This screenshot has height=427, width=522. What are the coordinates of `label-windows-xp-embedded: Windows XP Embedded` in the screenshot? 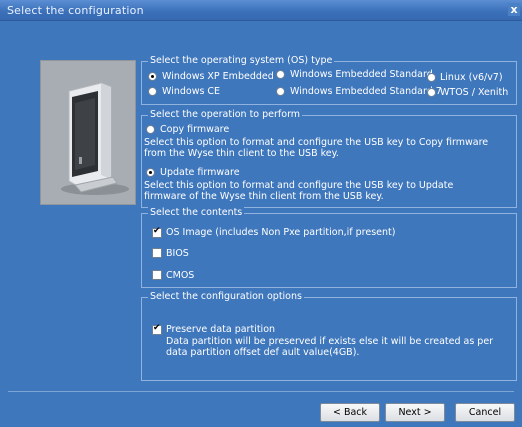 It's located at (218, 76).